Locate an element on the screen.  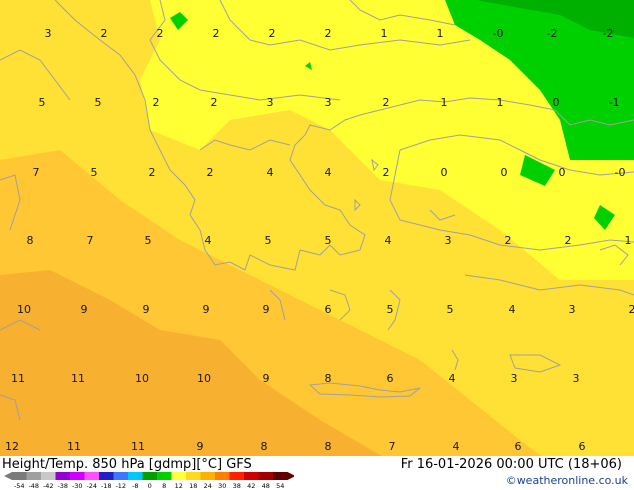
legend-tick: -48 is located at coordinates (33, 485).